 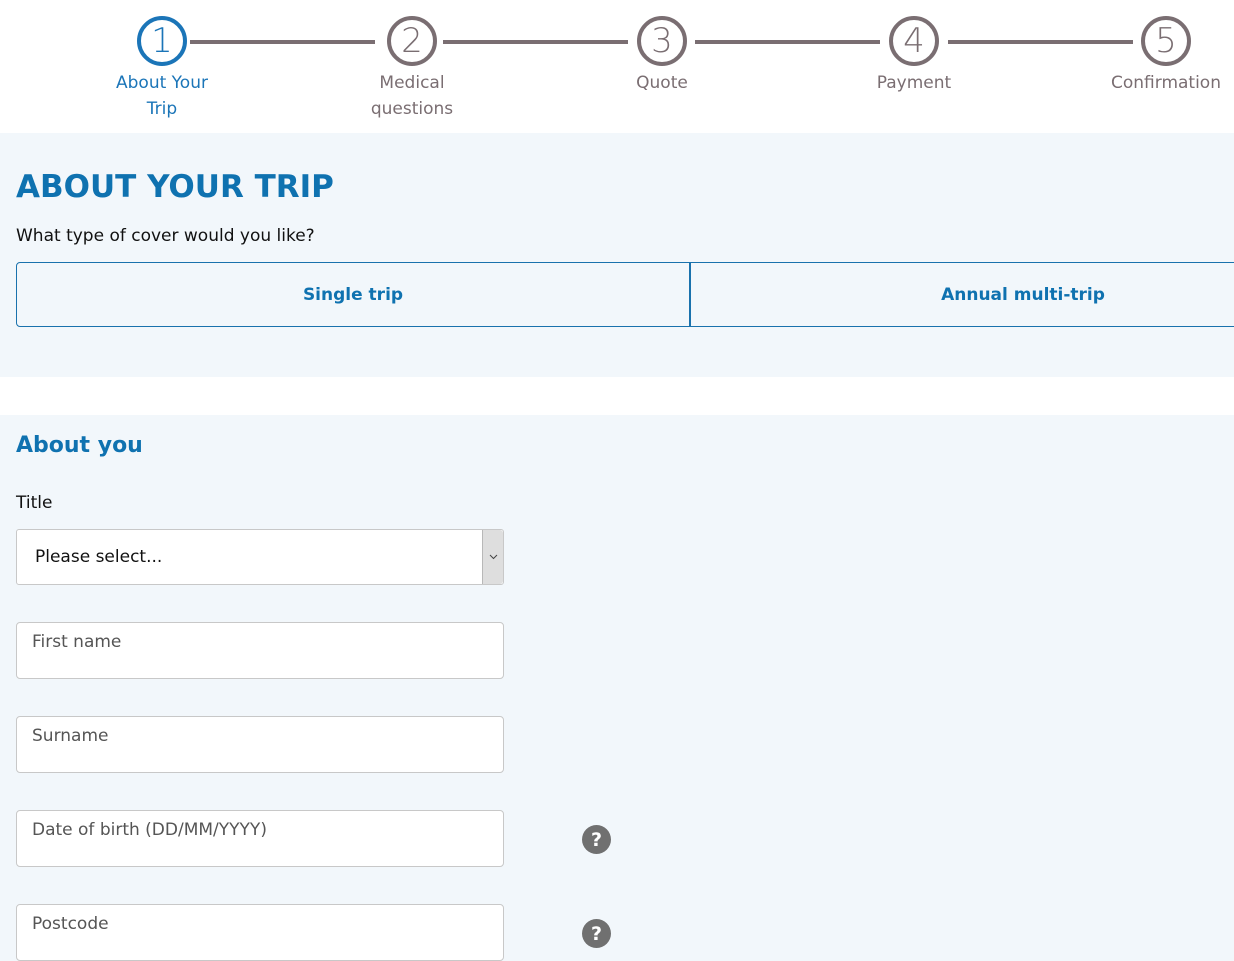 What do you see at coordinates (1166, 41) in the screenshot?
I see `step-number-circle: 5` at bounding box center [1166, 41].